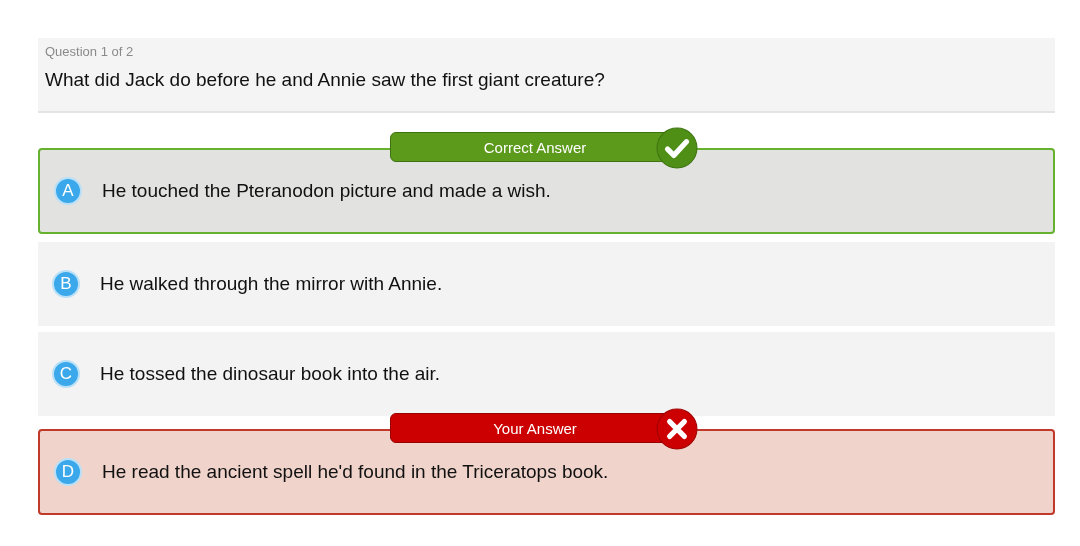 The image size is (1080, 546). I want to click on option-text: He read the ancient spell he'd found in the Triceratops book., so click(355, 472).